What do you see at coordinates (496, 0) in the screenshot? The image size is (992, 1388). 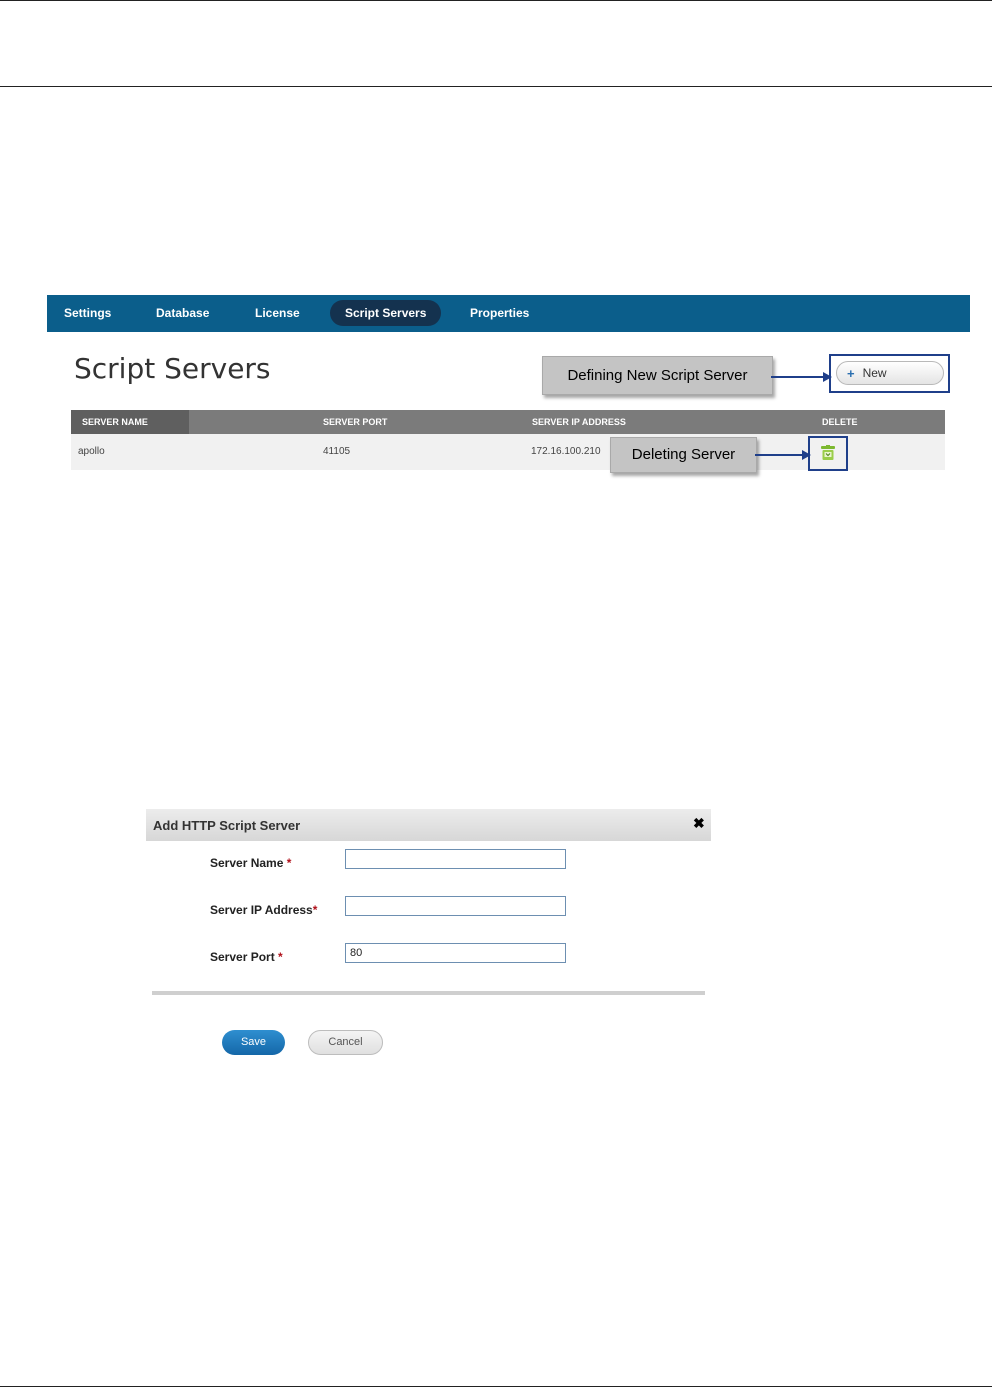 I see `page-top-rule` at bounding box center [496, 0].